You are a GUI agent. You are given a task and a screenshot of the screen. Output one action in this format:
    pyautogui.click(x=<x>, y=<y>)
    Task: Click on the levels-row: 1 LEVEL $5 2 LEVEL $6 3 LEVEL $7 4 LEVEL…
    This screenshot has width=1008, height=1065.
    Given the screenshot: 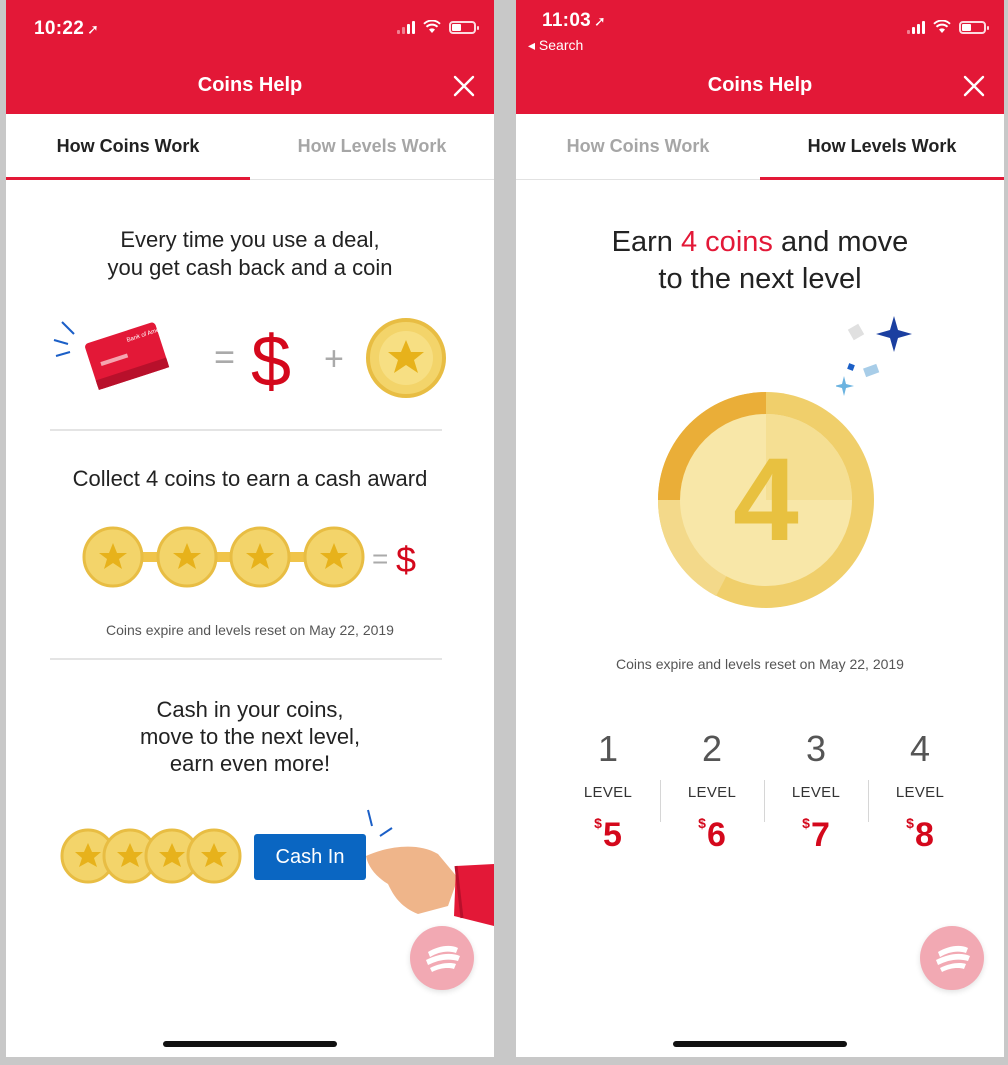 What is the action you would take?
    pyautogui.click(x=764, y=803)
    